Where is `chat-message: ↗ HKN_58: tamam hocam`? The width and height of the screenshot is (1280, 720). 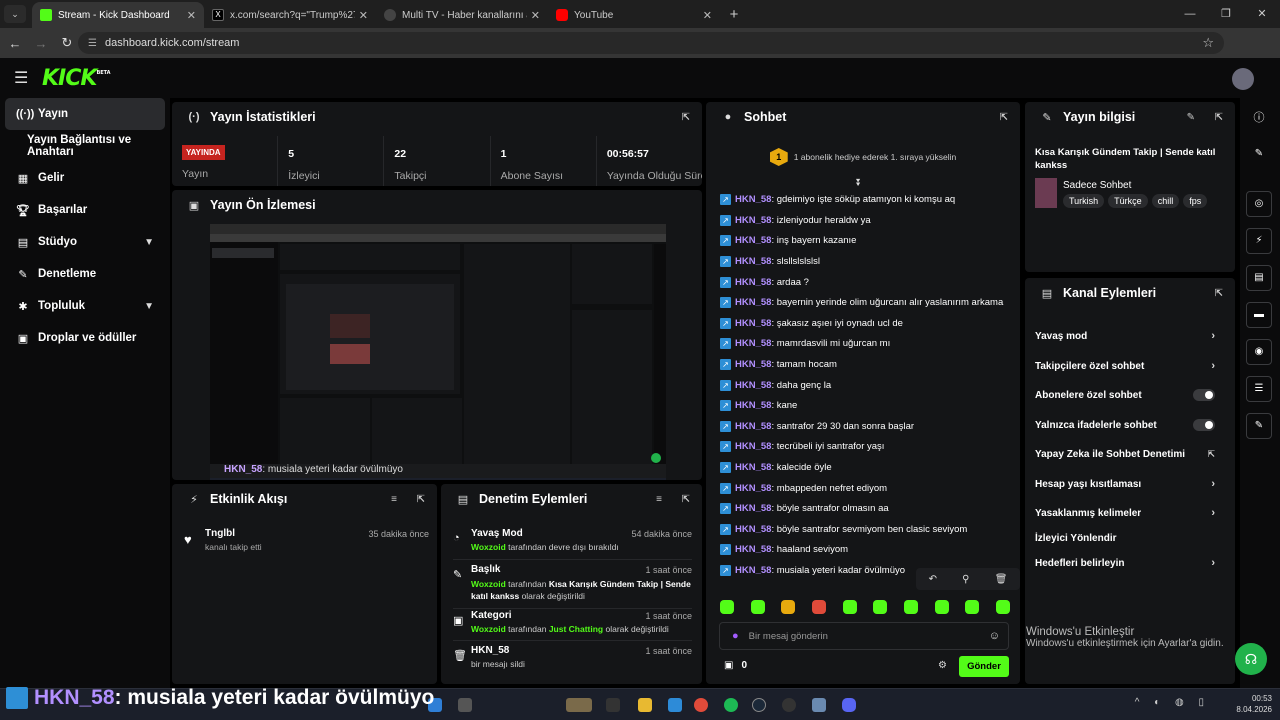 chat-message: ↗ HKN_58: tamam hocam is located at coordinates (778, 364).